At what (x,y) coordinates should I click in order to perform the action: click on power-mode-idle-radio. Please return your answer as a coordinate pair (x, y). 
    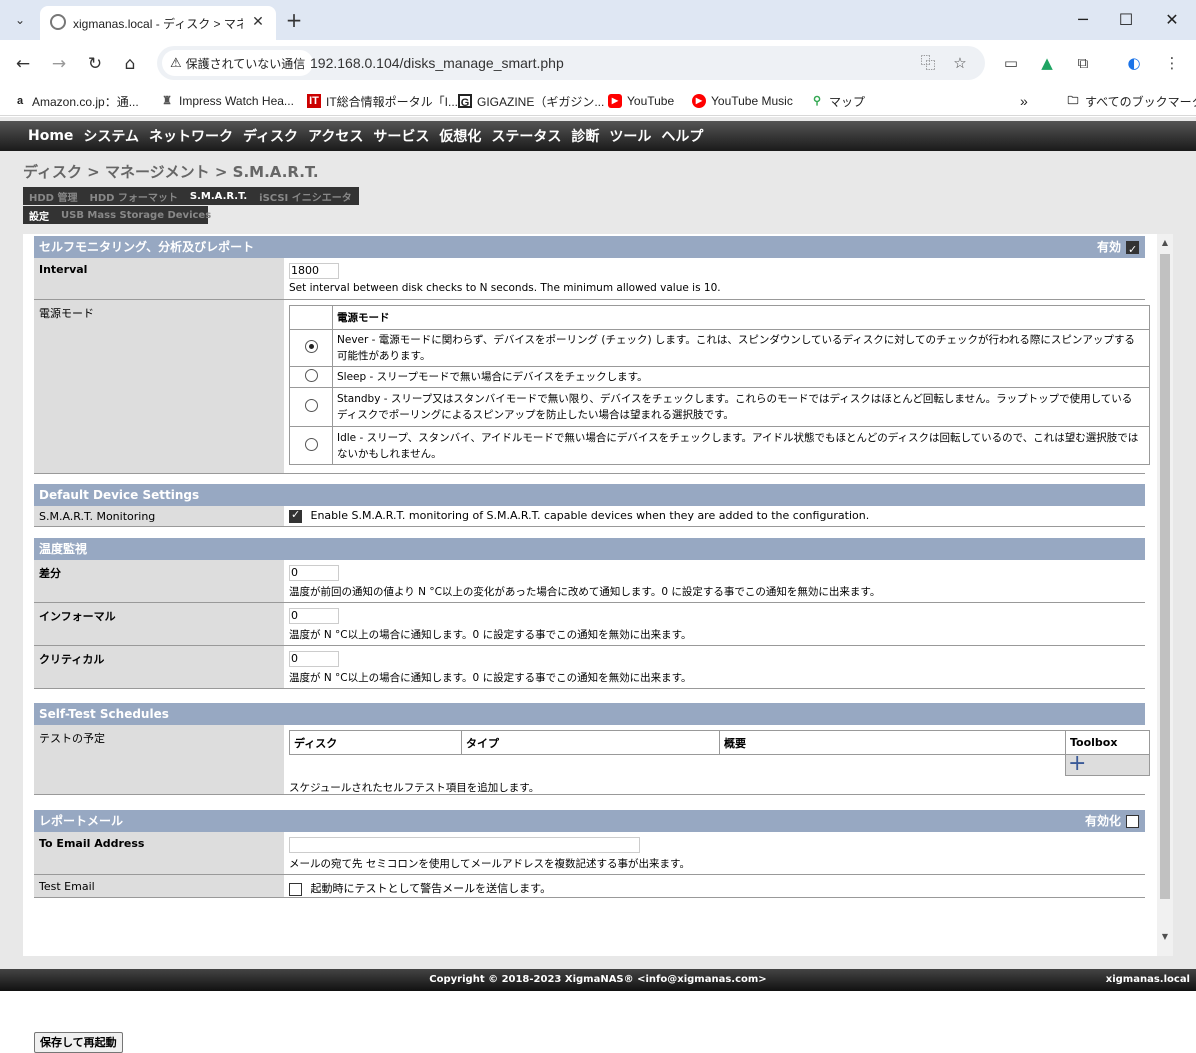
    Looking at the image, I should click on (311, 444).